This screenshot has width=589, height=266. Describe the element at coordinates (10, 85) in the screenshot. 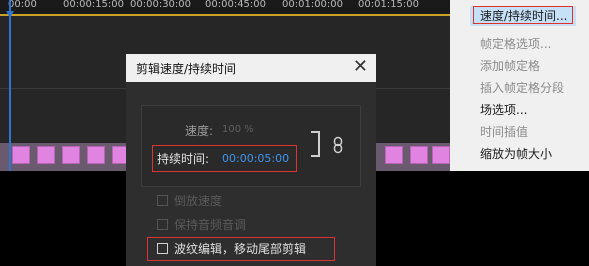

I see `playhead-line` at that location.